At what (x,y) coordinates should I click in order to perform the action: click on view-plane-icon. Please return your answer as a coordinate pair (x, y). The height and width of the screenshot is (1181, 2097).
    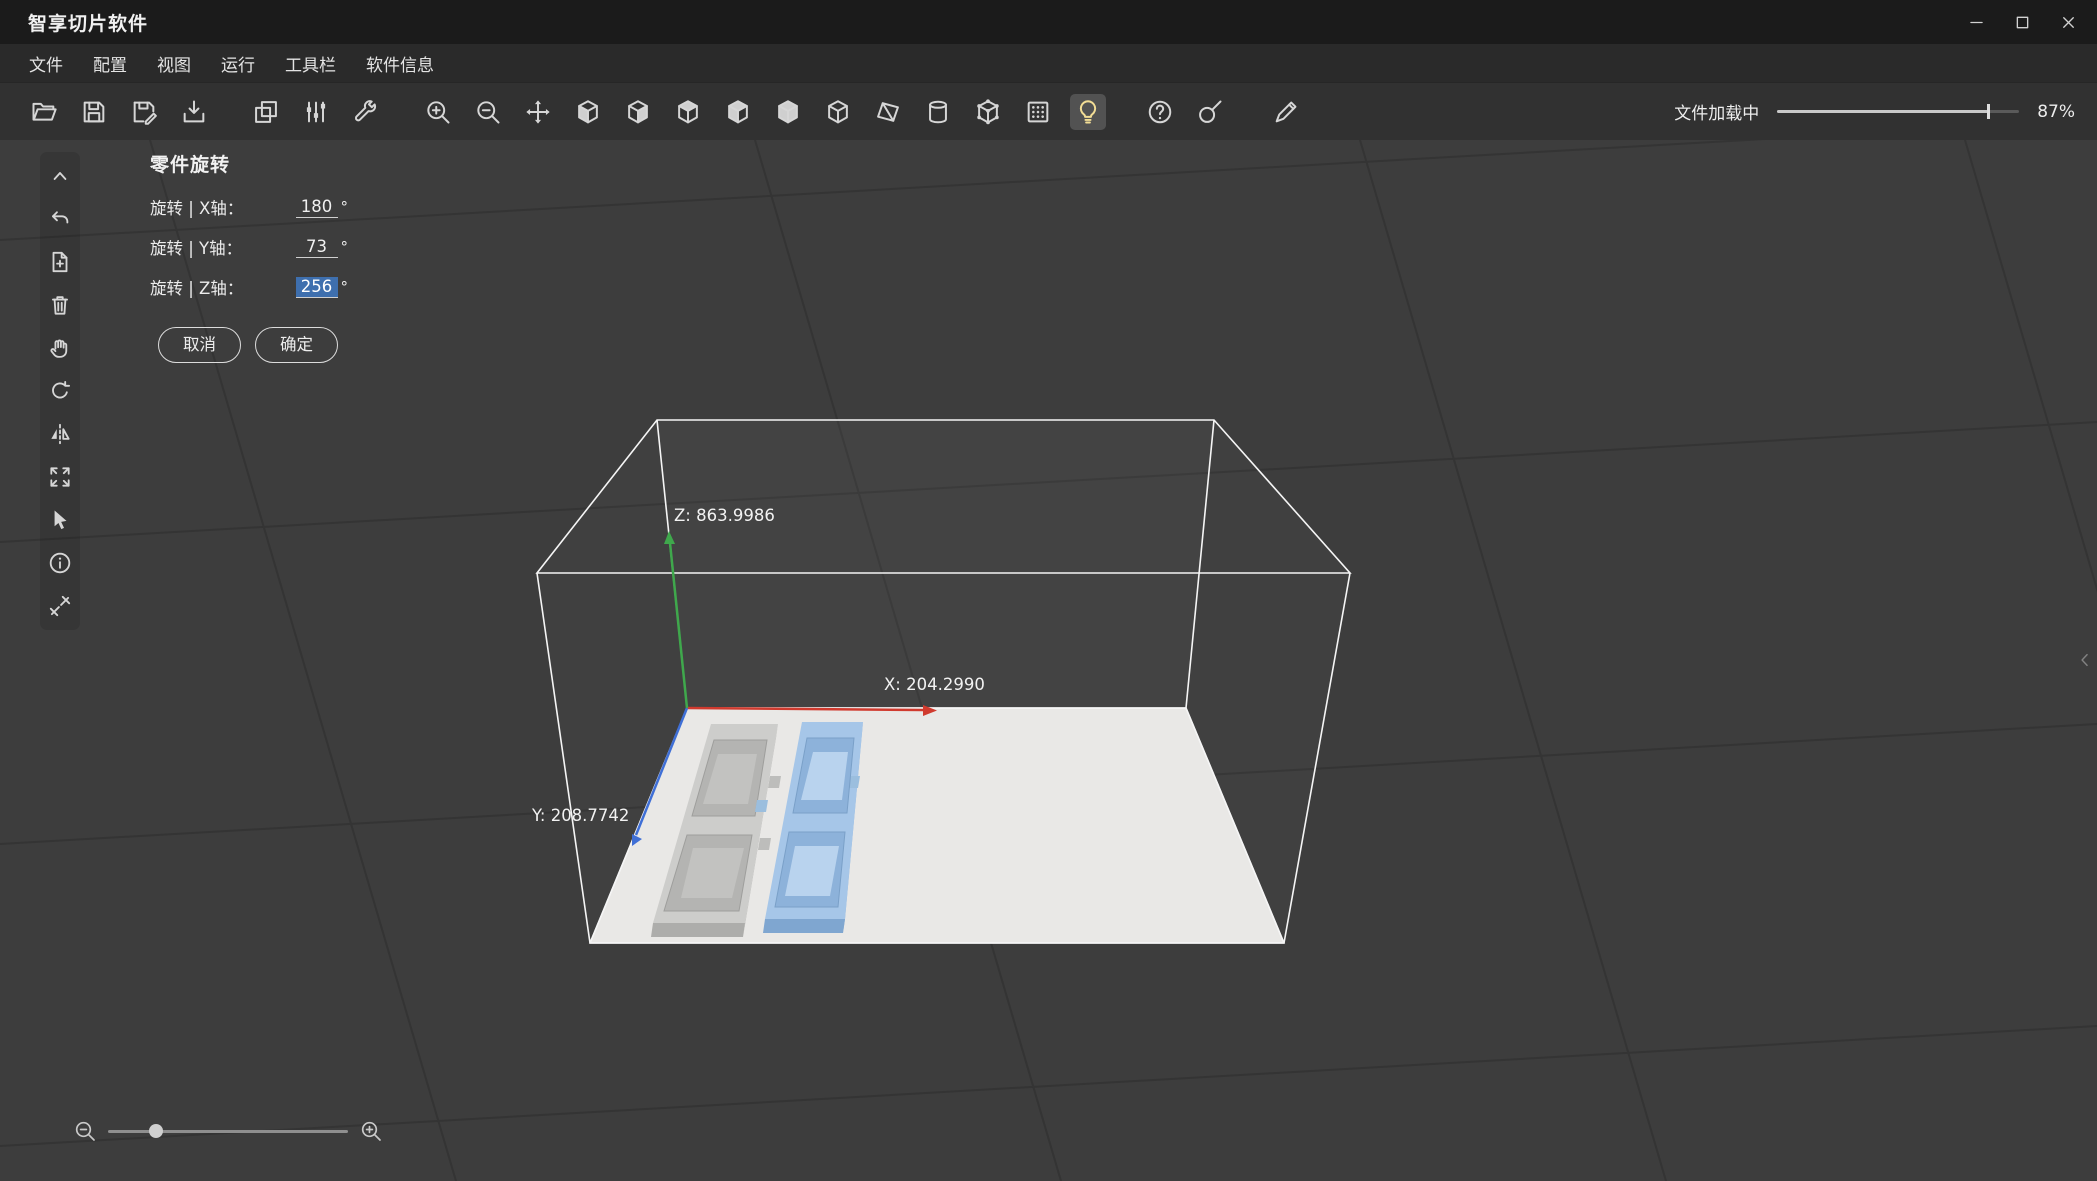
    Looking at the image, I should click on (888, 111).